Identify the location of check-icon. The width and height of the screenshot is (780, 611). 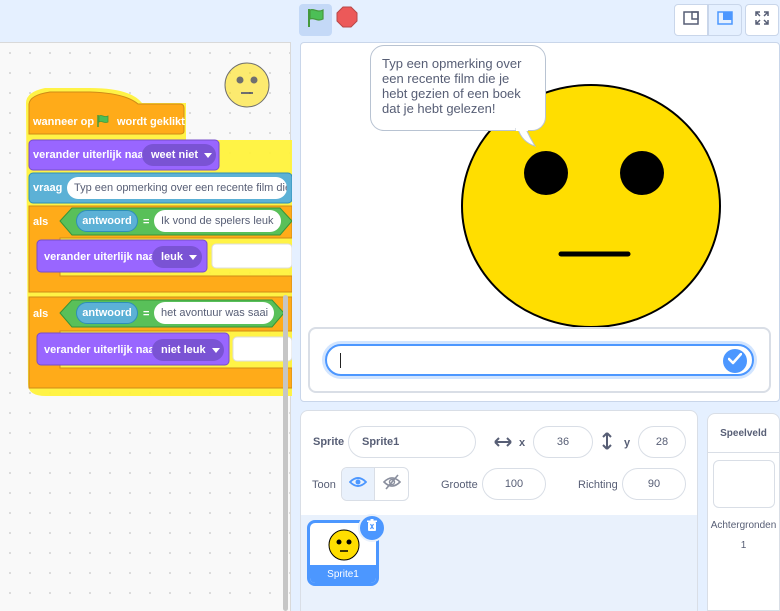
(735, 361).